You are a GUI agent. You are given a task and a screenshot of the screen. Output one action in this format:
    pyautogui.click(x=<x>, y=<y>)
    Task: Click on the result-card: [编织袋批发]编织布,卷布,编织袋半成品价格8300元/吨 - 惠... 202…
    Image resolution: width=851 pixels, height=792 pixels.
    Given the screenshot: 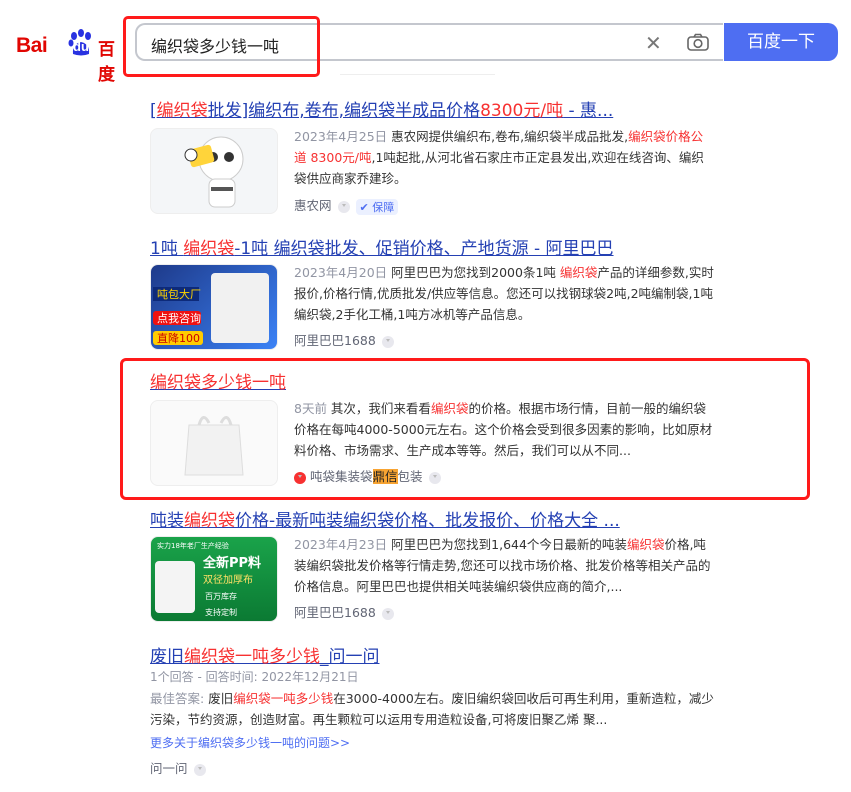 What is the action you would take?
    pyautogui.click(x=500, y=155)
    